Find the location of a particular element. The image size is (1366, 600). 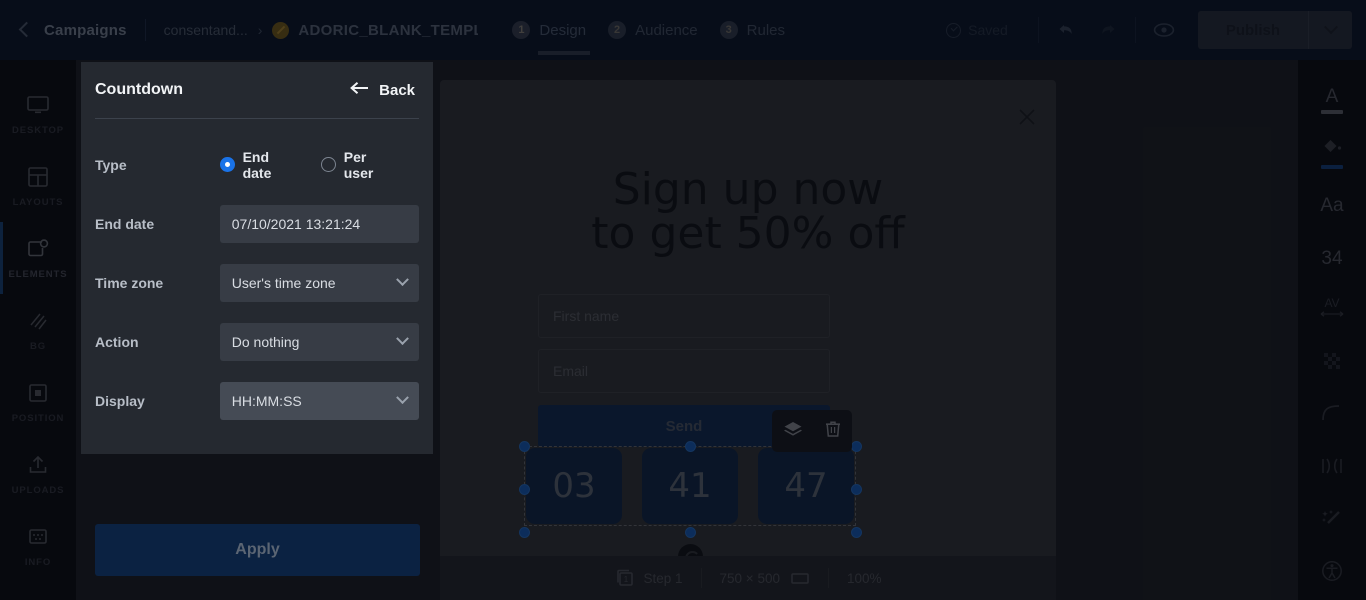

saved-check-icon is located at coordinates (954, 30).